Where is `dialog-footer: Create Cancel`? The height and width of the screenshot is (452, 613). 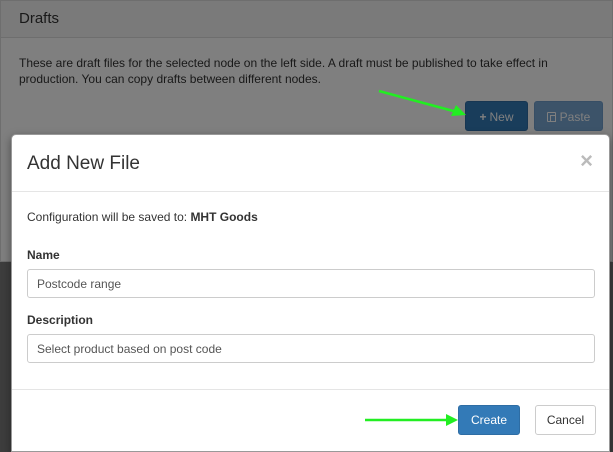
dialog-footer: Create Cancel is located at coordinates (310, 420).